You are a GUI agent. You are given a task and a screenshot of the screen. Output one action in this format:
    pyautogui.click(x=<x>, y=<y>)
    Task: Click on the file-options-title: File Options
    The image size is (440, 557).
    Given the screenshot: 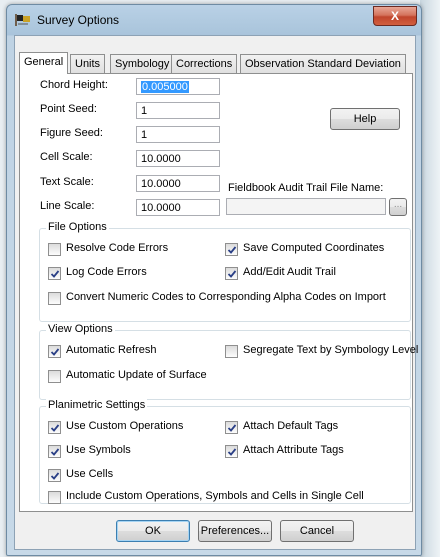 What is the action you would take?
    pyautogui.click(x=77, y=227)
    